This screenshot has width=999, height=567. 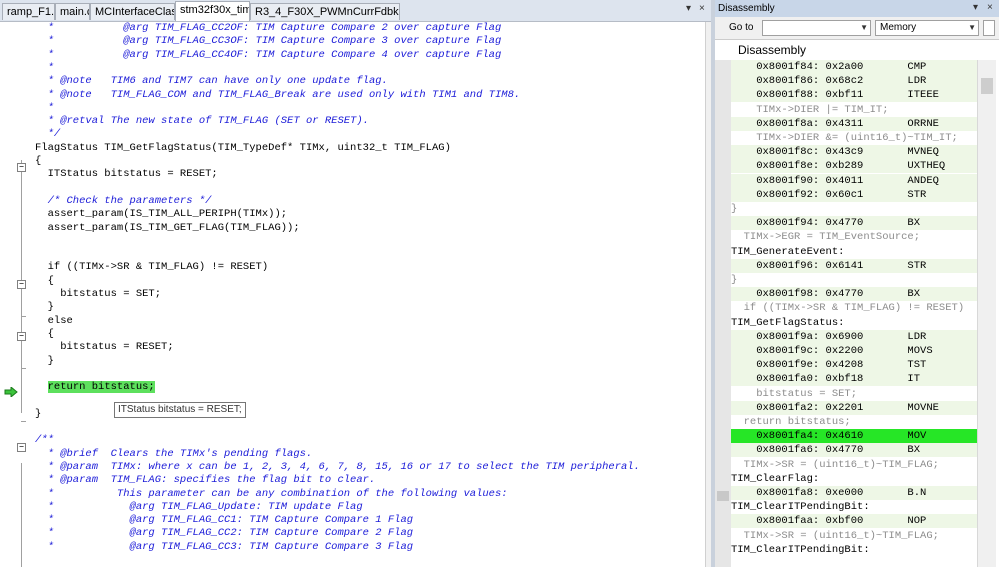 What do you see at coordinates (152, 267) in the screenshot?
I see `code-text: if ((TIMx->SR & TIM_FLAG) != RESET)` at bounding box center [152, 267].